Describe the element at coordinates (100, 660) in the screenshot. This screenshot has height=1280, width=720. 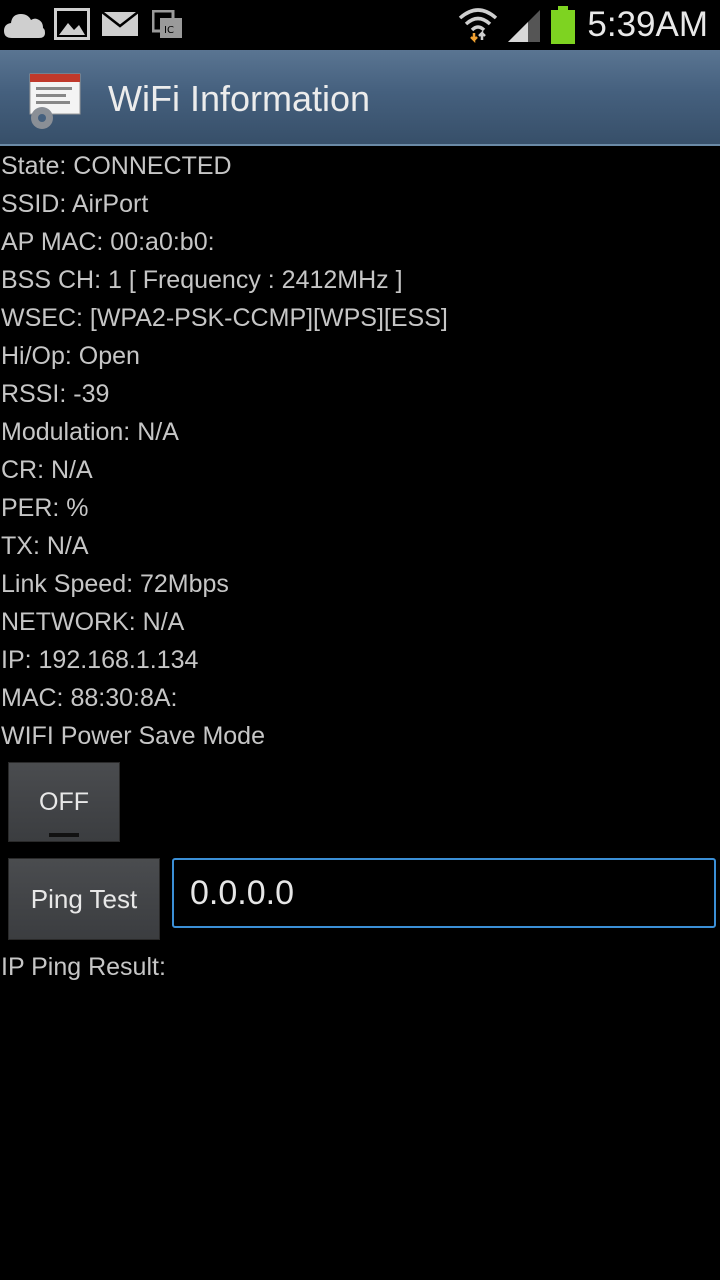
I see `info-ip: IP: 192.168.1.134` at that location.